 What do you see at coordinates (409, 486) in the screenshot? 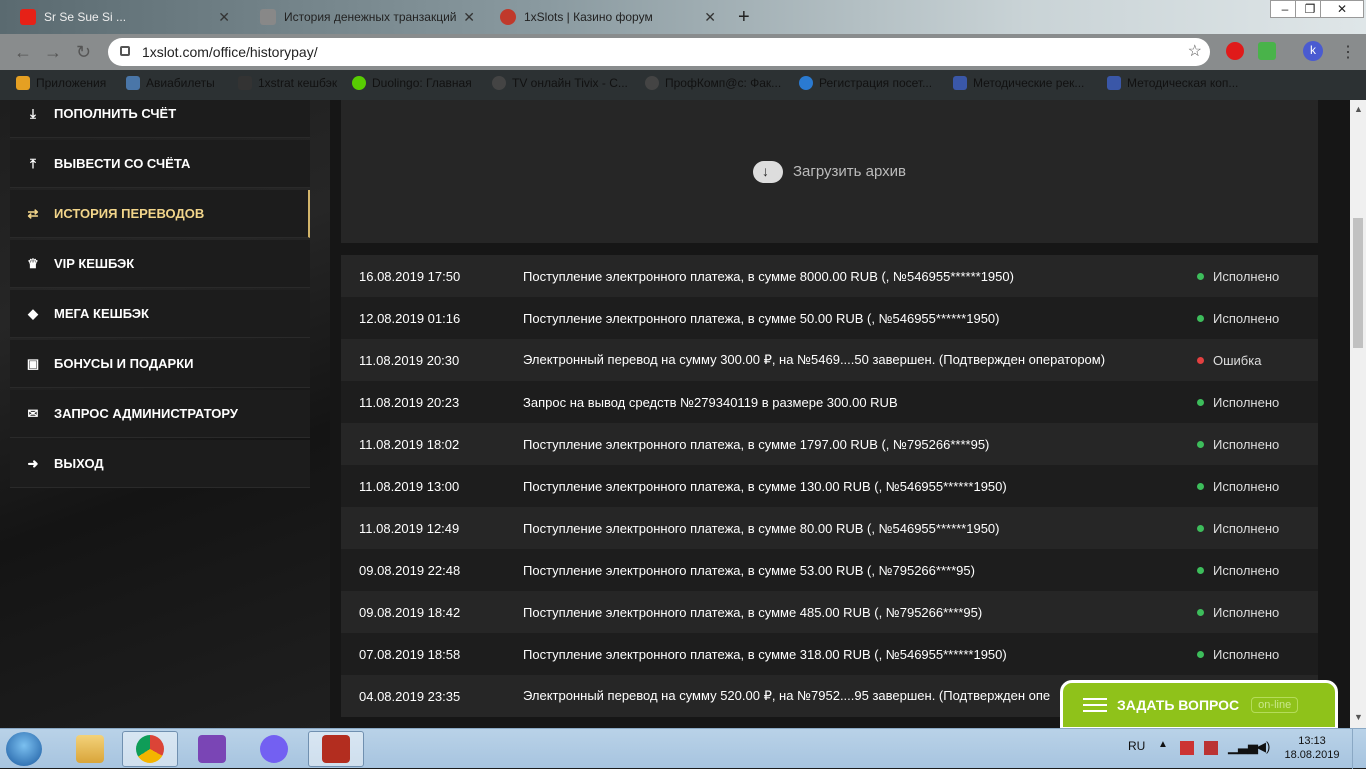
I see `transaction-date: 11.08.2019 13:00` at bounding box center [409, 486].